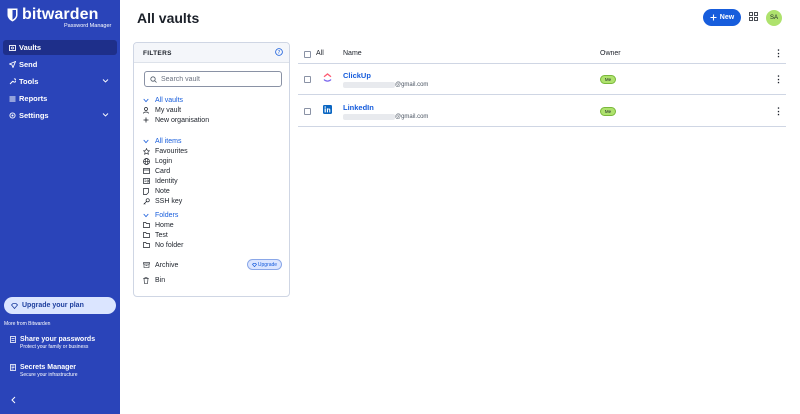 Image resolution: width=800 pixels, height=414 pixels. I want to click on filter-all-items: All items, so click(162, 141).